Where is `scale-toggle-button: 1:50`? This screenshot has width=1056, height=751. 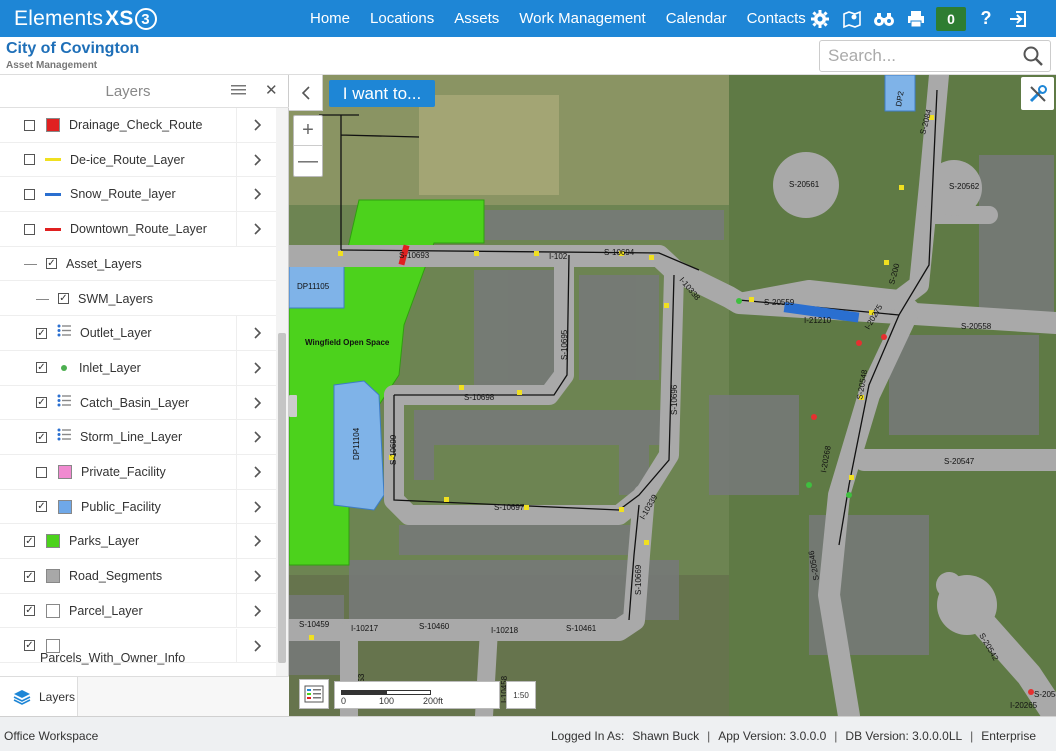 scale-toggle-button: 1:50 is located at coordinates (521, 695).